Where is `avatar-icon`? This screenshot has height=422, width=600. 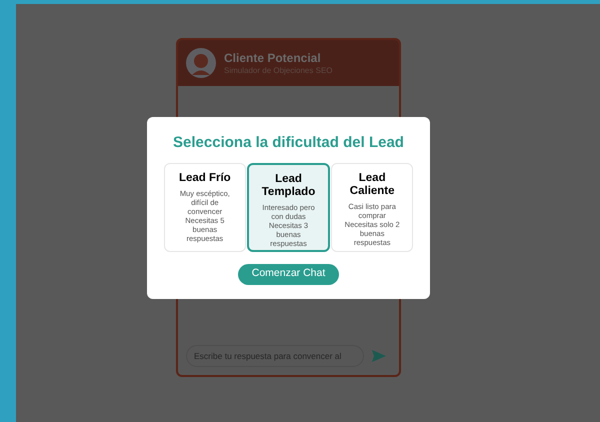
avatar-icon is located at coordinates (201, 63).